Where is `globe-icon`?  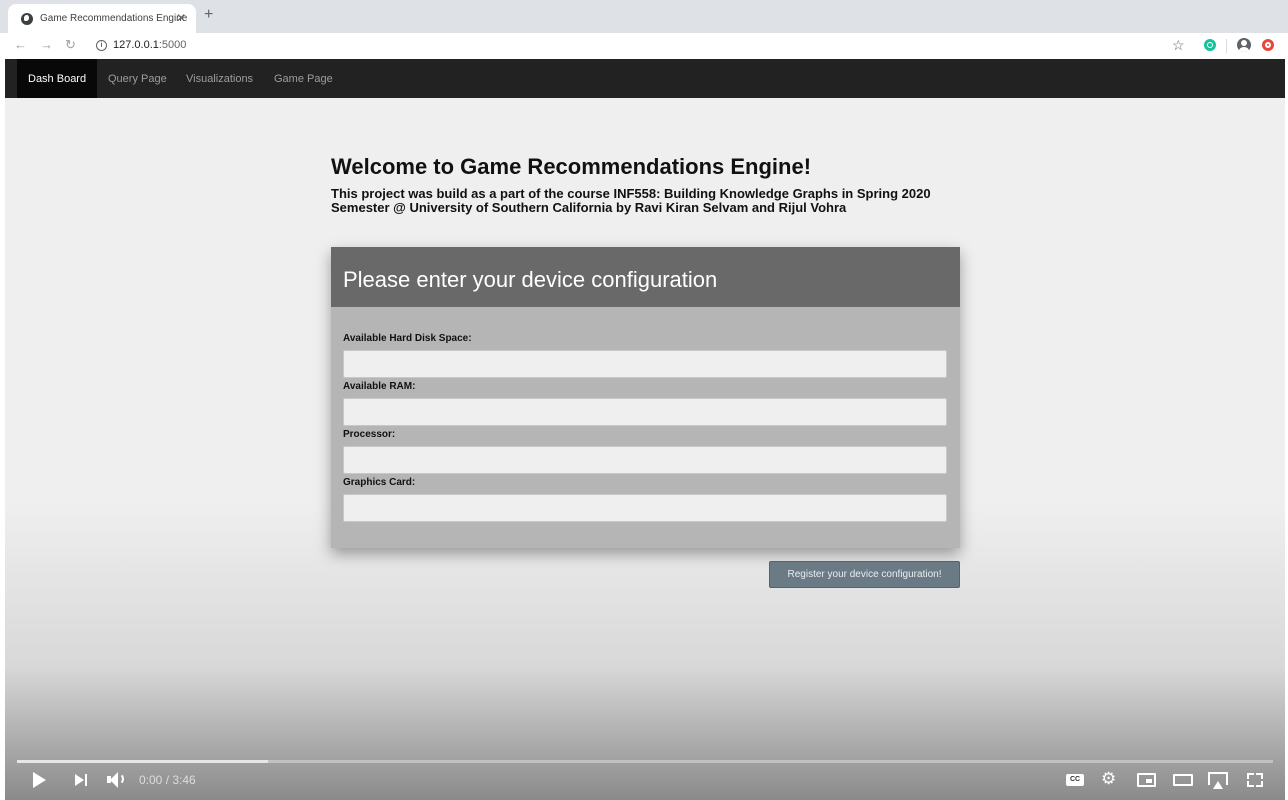
globe-icon is located at coordinates (27, 18).